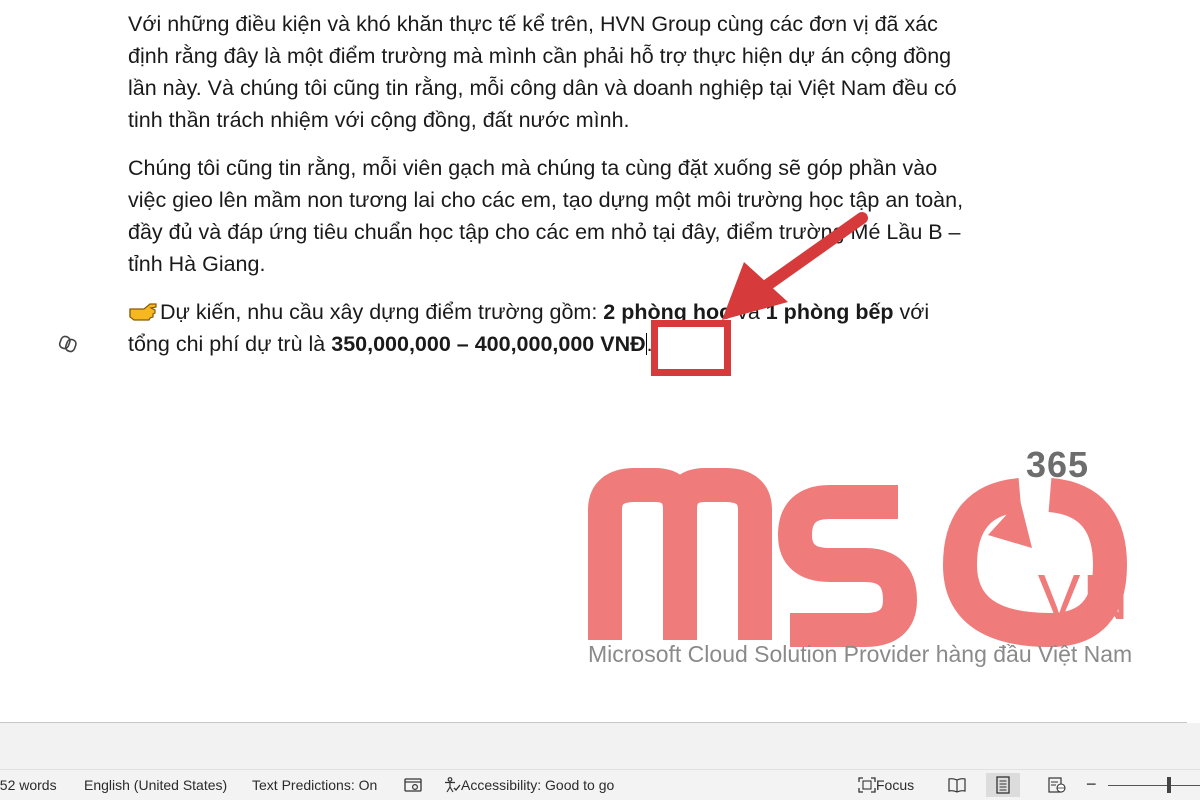 This screenshot has height=800, width=1200. I want to click on record-macro-icon, so click(413, 785).